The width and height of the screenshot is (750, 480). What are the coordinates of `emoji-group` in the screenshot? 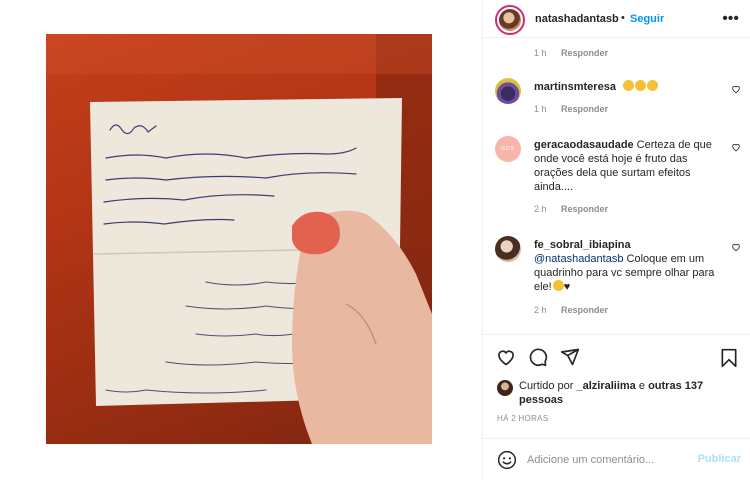 It's located at (640, 86).